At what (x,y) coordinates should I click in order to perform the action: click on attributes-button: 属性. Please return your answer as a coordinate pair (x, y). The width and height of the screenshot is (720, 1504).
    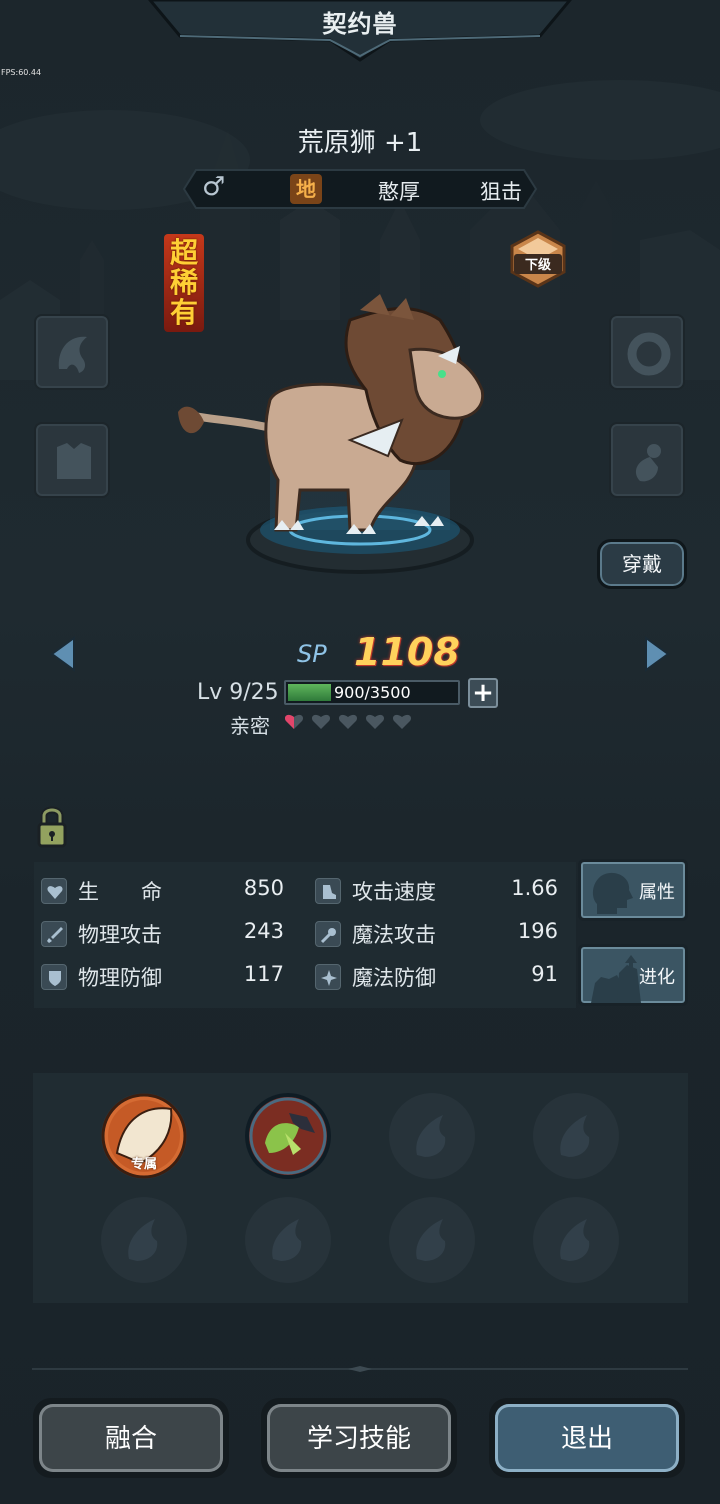
    Looking at the image, I should click on (633, 890).